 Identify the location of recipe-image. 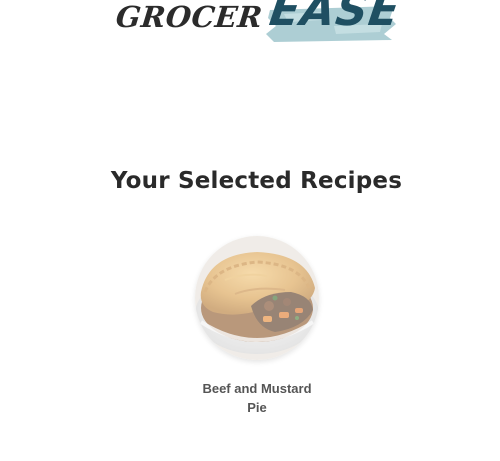
(257, 298).